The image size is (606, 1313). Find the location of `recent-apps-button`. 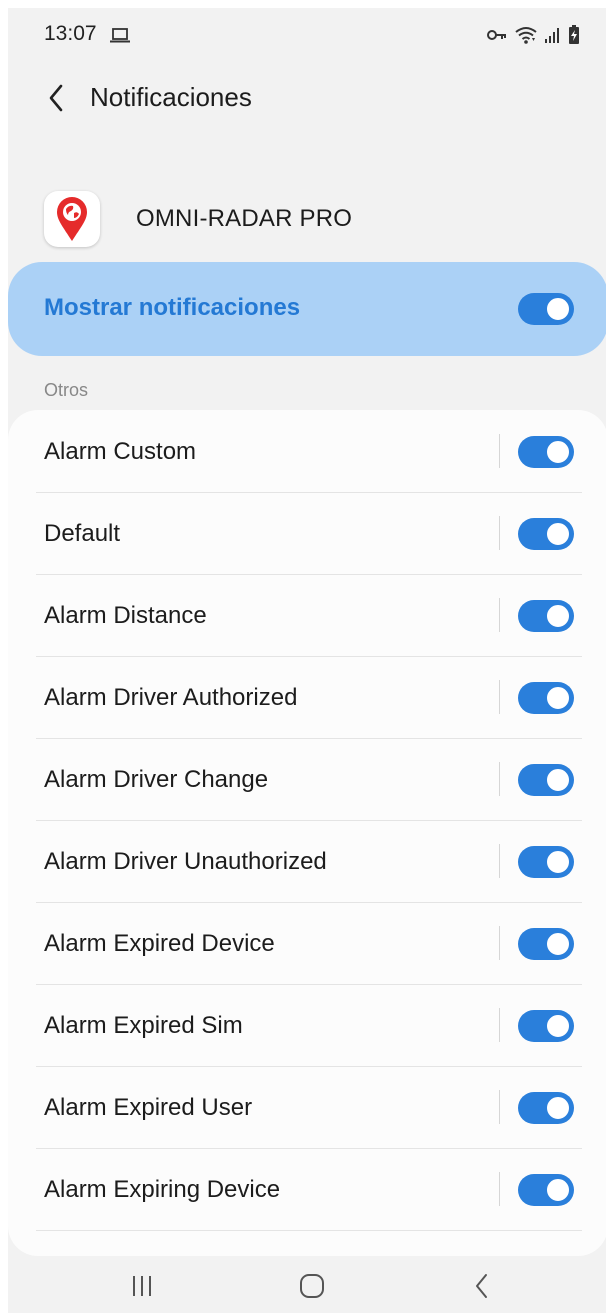

recent-apps-button is located at coordinates (142, 1286).